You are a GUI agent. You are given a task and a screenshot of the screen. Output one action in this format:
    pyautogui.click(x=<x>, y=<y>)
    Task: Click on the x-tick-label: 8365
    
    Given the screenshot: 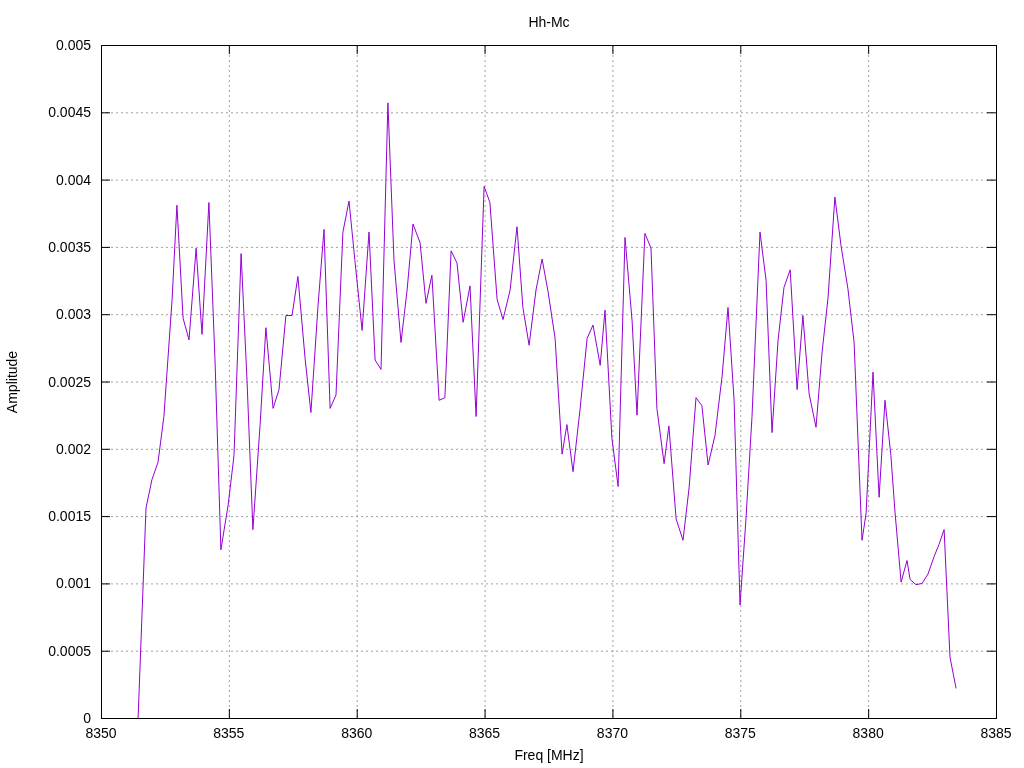 What is the action you would take?
    pyautogui.click(x=485, y=733)
    